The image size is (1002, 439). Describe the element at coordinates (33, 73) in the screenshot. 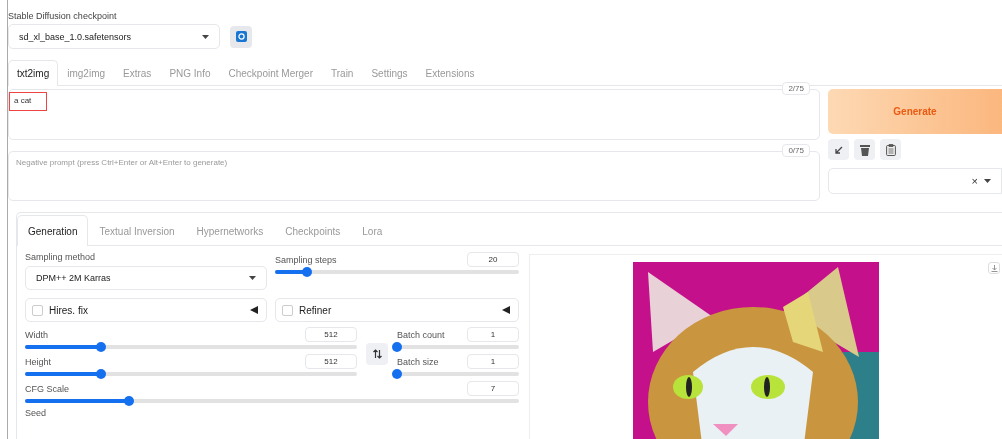

I see `tab: txt2img` at that location.